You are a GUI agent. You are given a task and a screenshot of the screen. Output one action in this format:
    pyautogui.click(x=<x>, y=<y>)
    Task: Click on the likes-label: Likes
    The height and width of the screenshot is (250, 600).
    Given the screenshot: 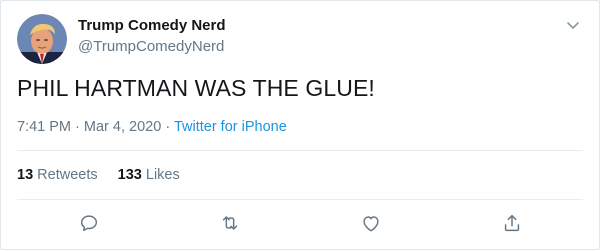 What is the action you would take?
    pyautogui.click(x=162, y=175)
    